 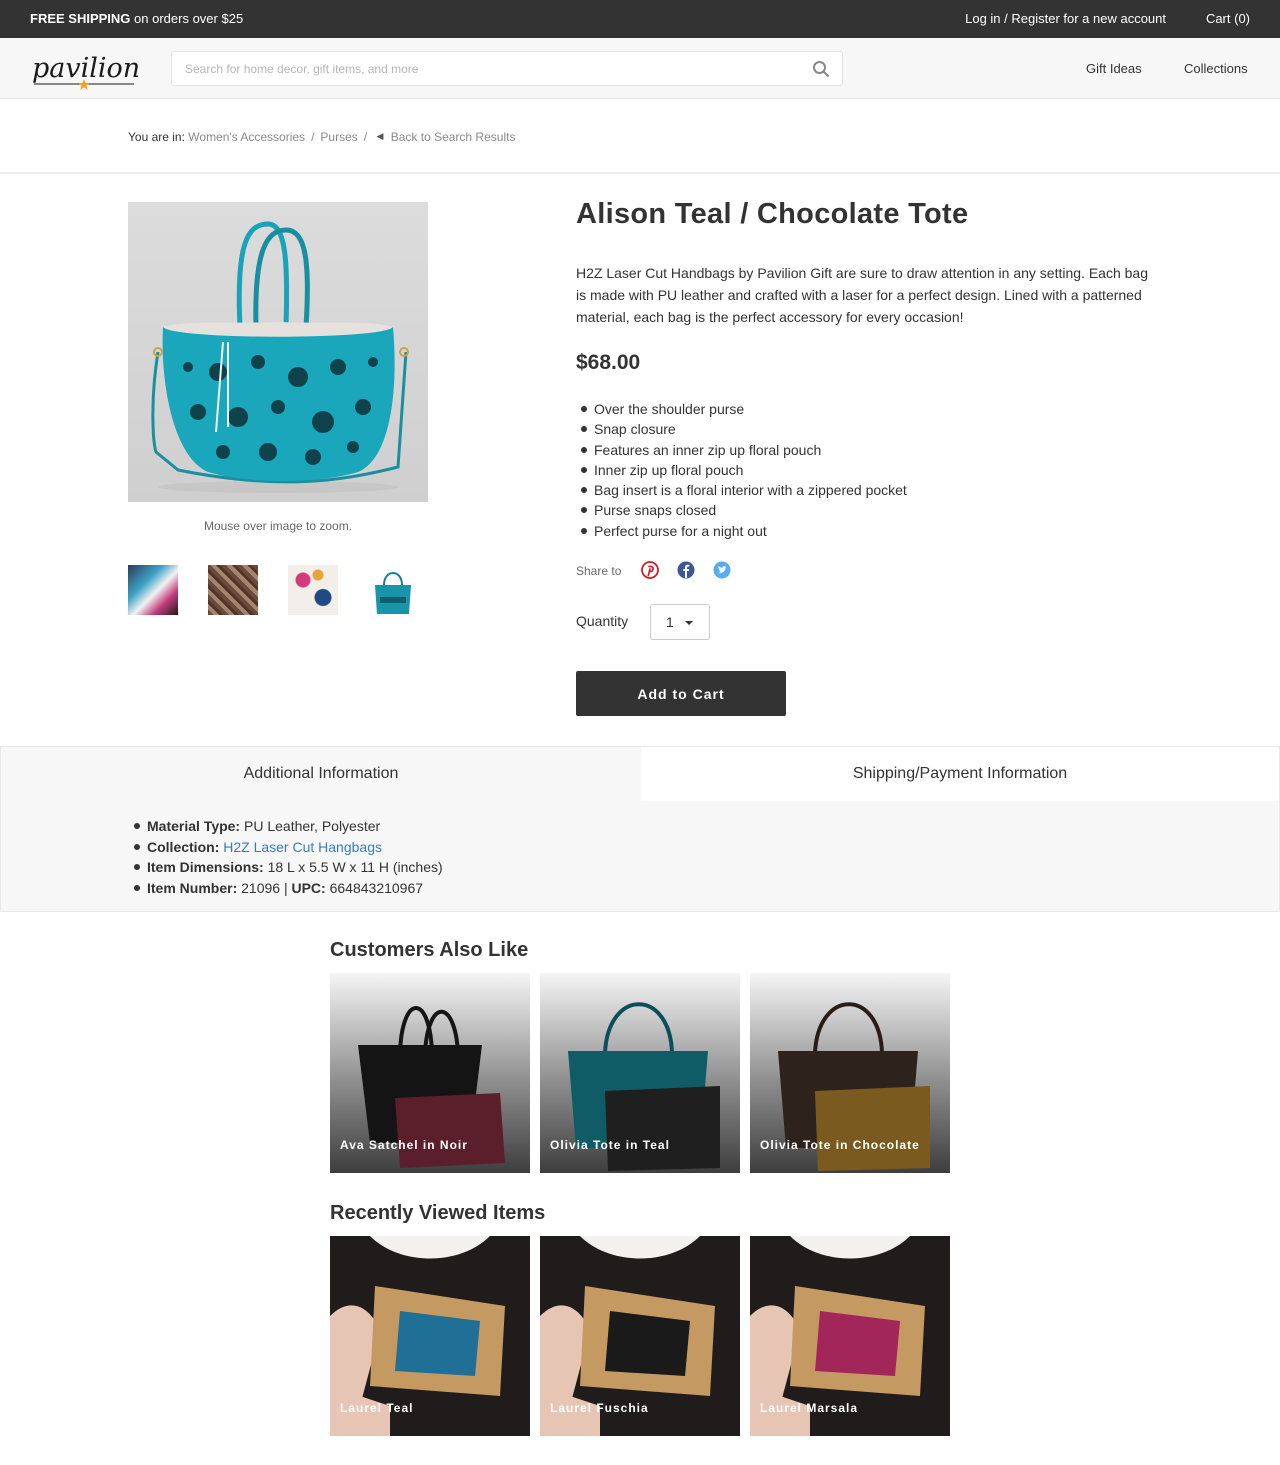 I want to click on teal-tote-illustration, so click(x=280, y=357).